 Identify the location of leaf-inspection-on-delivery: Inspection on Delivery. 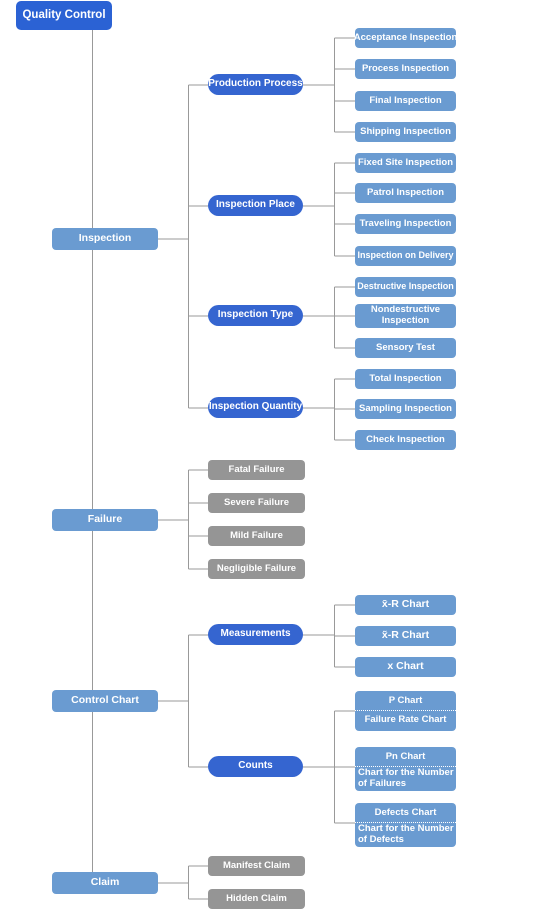
(405, 256).